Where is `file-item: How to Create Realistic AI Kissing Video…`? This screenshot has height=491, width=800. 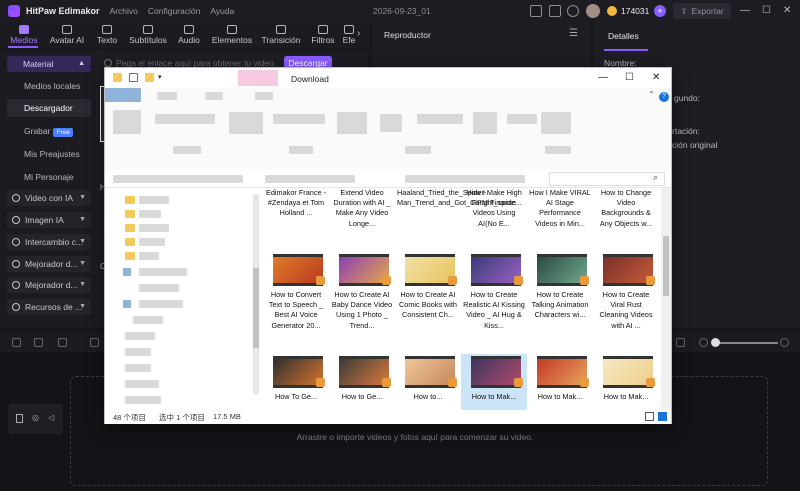 file-item: How to Create Realistic AI Kissing Video… is located at coordinates (494, 302).